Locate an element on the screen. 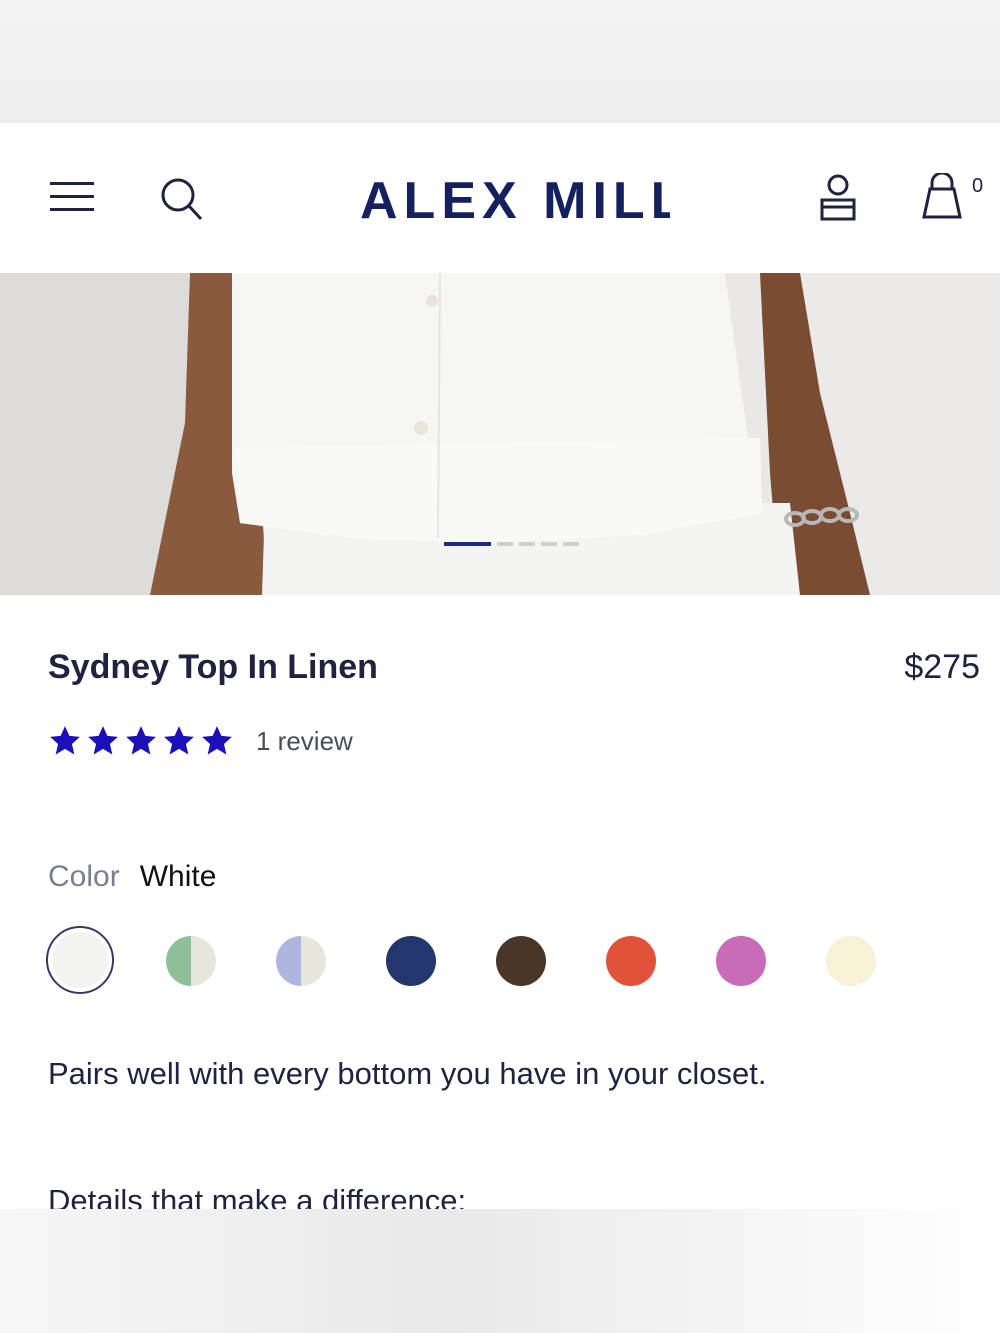 Image resolution: width=1000 pixels, height=1333 pixels. product-rating: 1 review is located at coordinates (200, 741).